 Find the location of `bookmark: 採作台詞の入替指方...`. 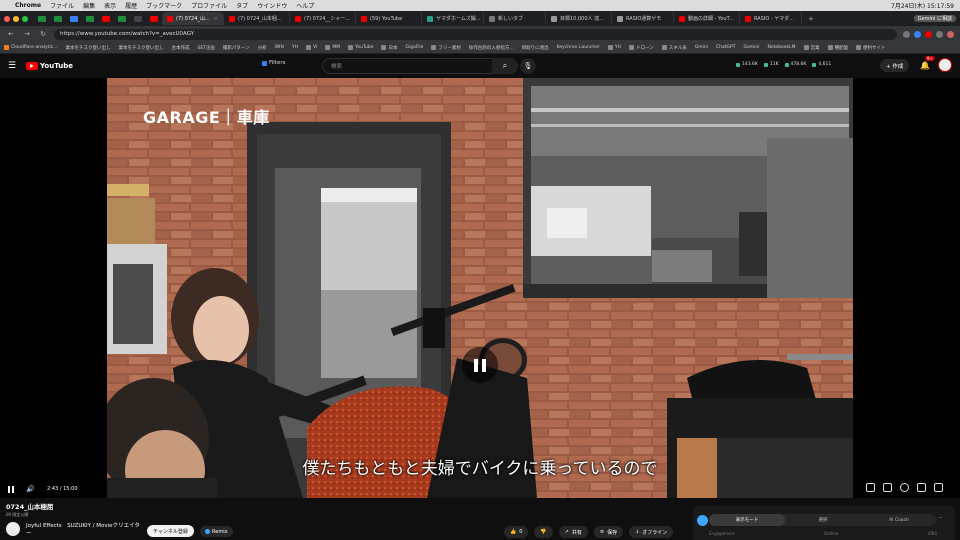

bookmark: 採作台詞の入替指方... is located at coordinates (491, 48).